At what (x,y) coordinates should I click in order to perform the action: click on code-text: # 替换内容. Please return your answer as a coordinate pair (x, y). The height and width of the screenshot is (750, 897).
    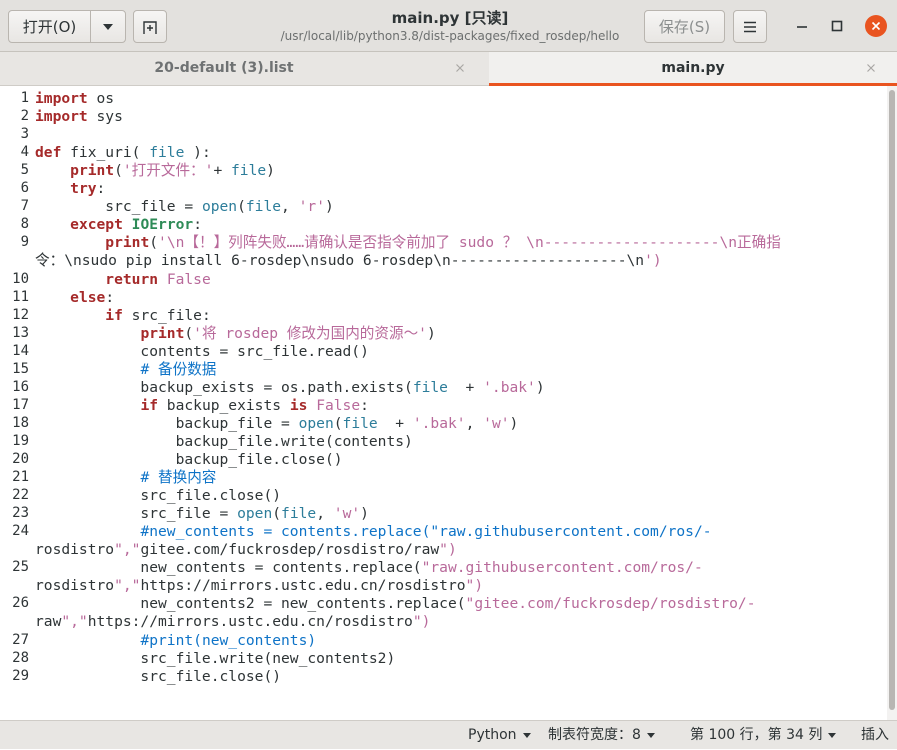
    Looking at the image, I should click on (178, 478).